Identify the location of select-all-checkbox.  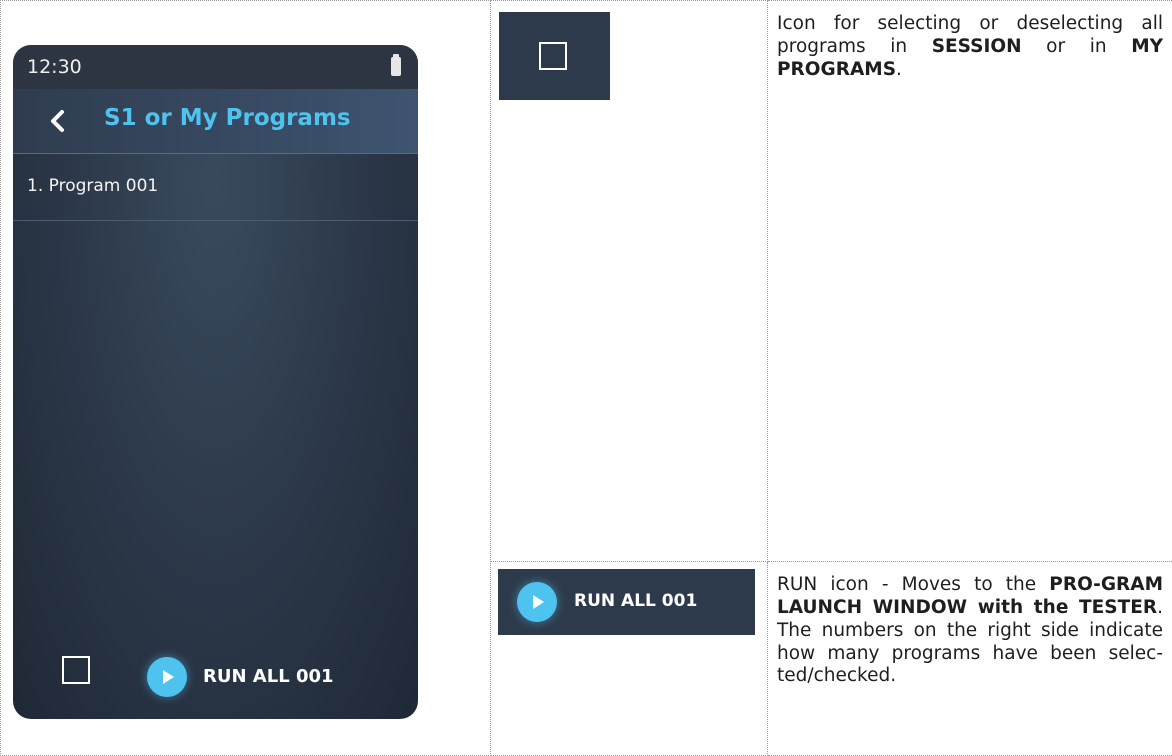
(76, 670).